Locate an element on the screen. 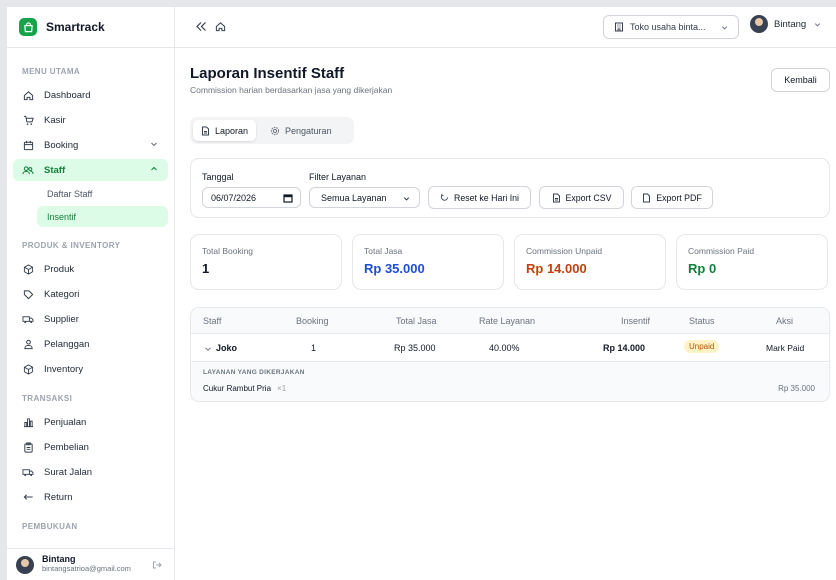  sidebar-item-staff: Staff is located at coordinates (90, 170).